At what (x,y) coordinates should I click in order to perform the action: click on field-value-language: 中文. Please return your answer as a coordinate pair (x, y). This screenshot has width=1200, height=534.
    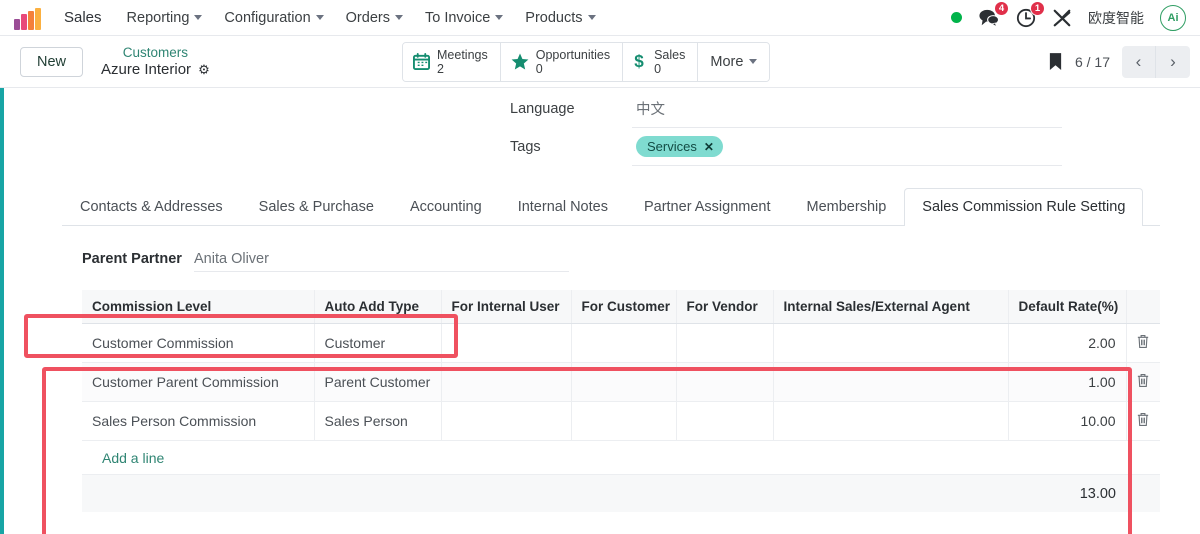
    Looking at the image, I should click on (650, 110).